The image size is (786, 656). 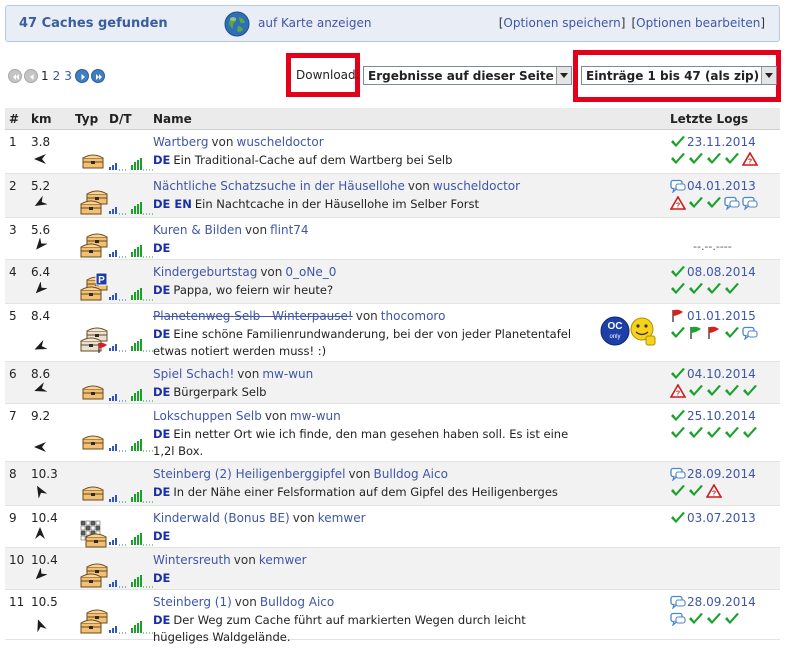 I want to click on next-page-icon, so click(x=81, y=76).